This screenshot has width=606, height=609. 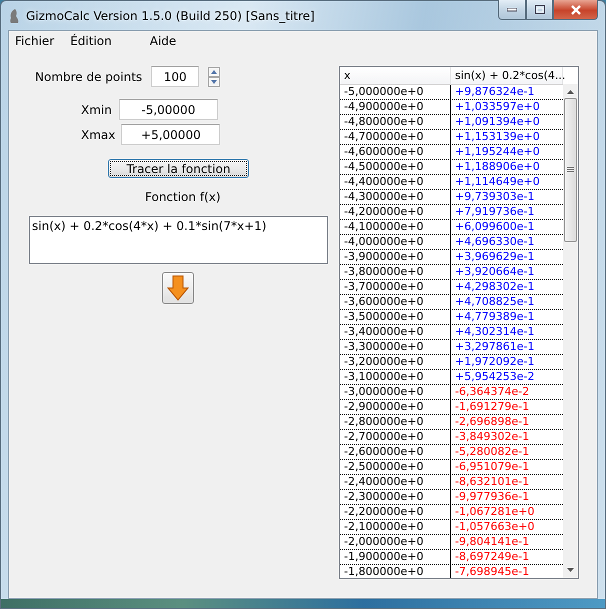 I want to click on table-cell-text: +1,033597e+0, so click(x=497, y=107).